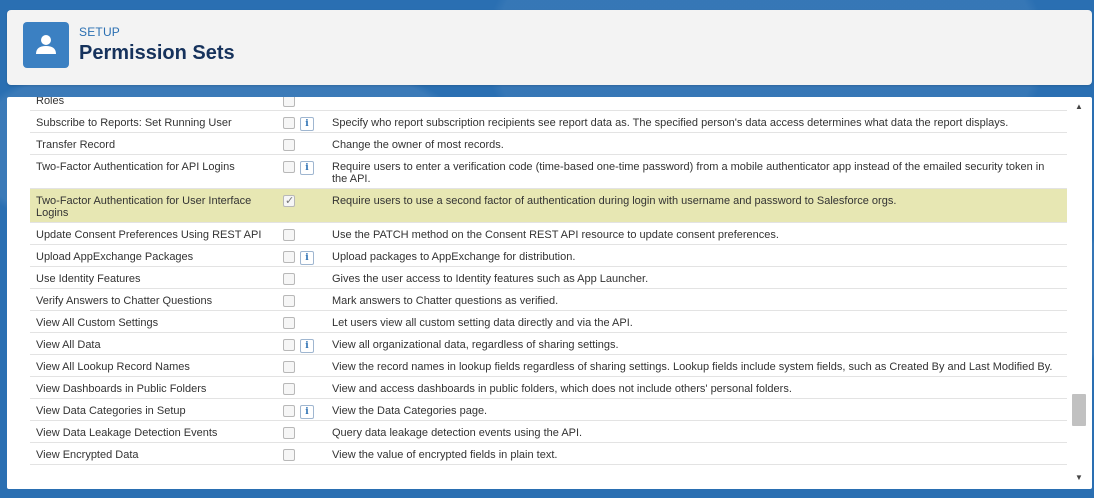  I want to click on scrollbar: ▲ ▼, so click(1079, 293).